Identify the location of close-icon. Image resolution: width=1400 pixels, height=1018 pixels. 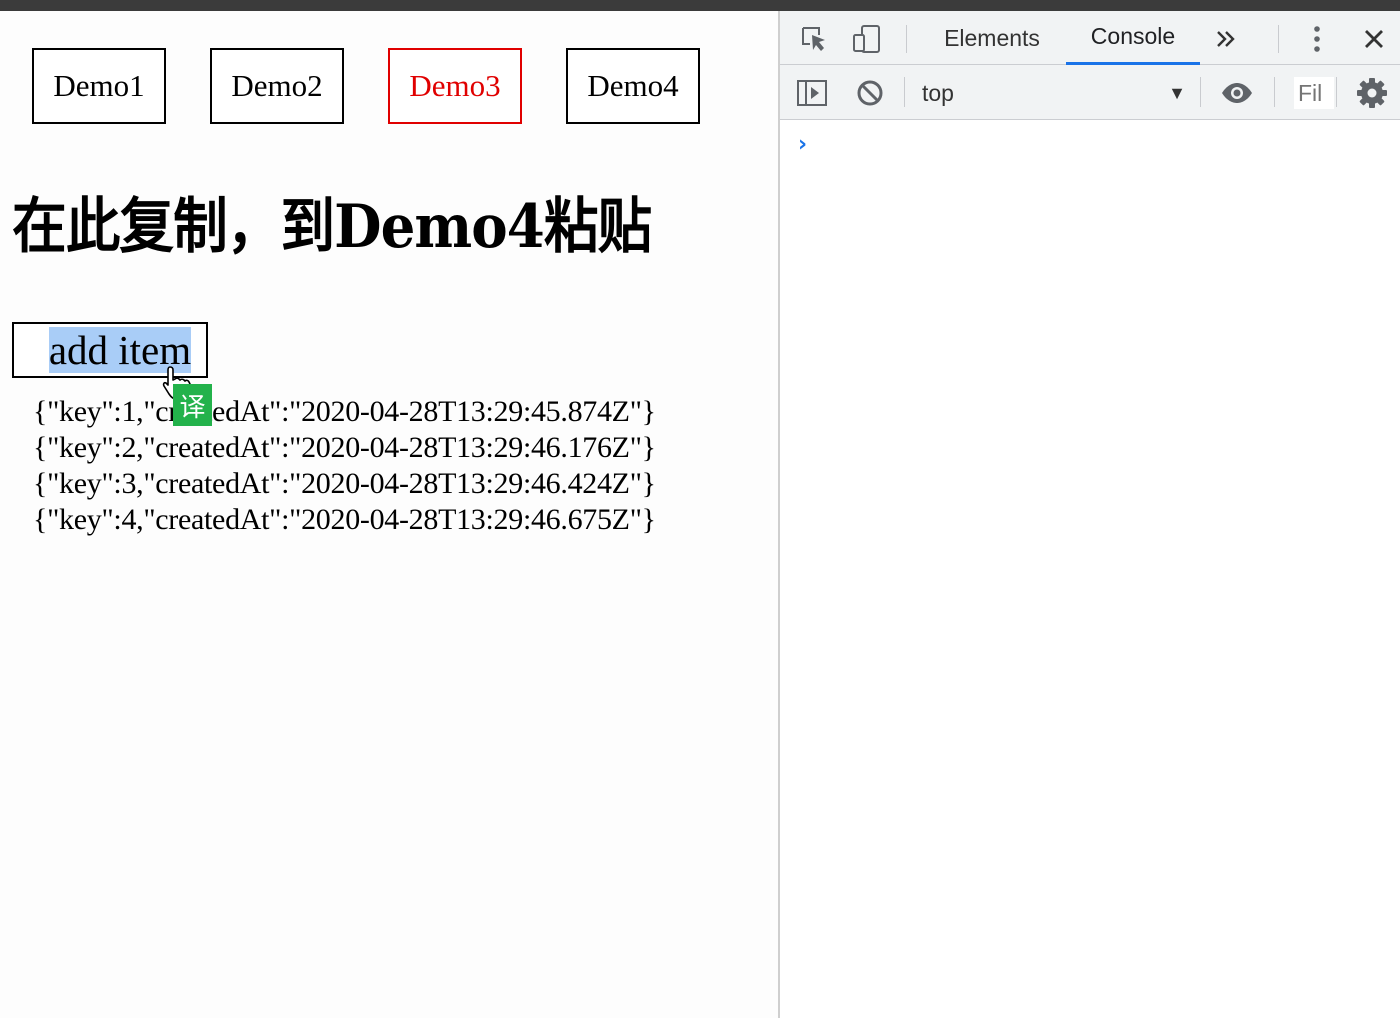
(1374, 39).